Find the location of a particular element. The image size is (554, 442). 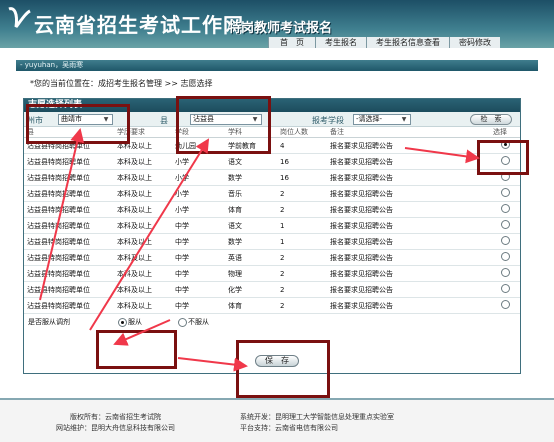

annotation-box-county is located at coordinates (223, 125).